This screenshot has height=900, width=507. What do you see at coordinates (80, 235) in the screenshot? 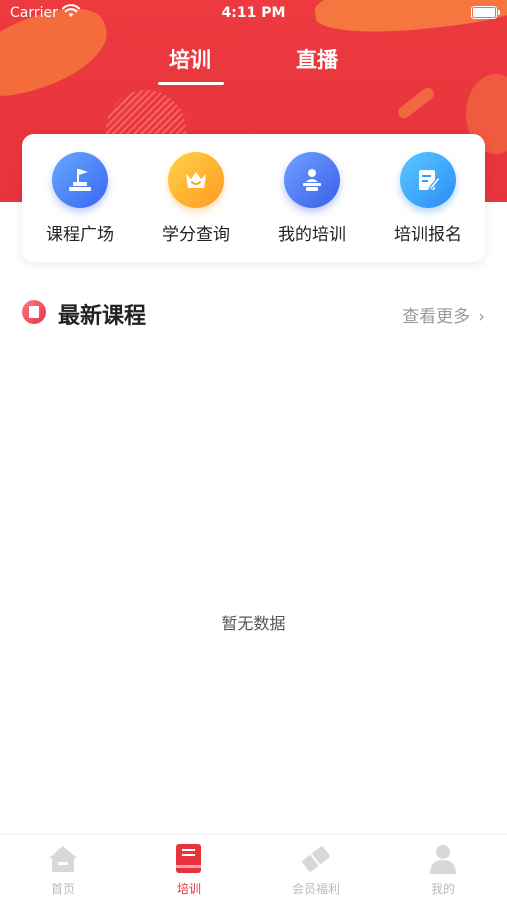
I see `quick-action-label: 课程广场` at bounding box center [80, 235].